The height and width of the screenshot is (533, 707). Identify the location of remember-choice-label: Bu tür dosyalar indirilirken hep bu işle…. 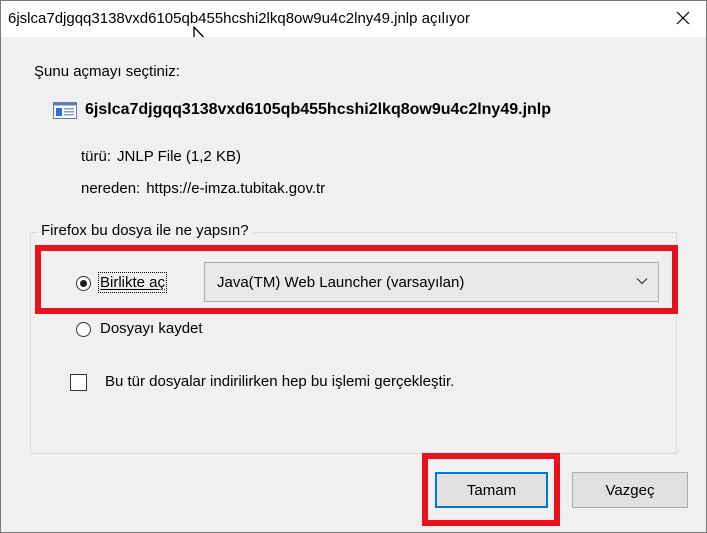
(279, 381).